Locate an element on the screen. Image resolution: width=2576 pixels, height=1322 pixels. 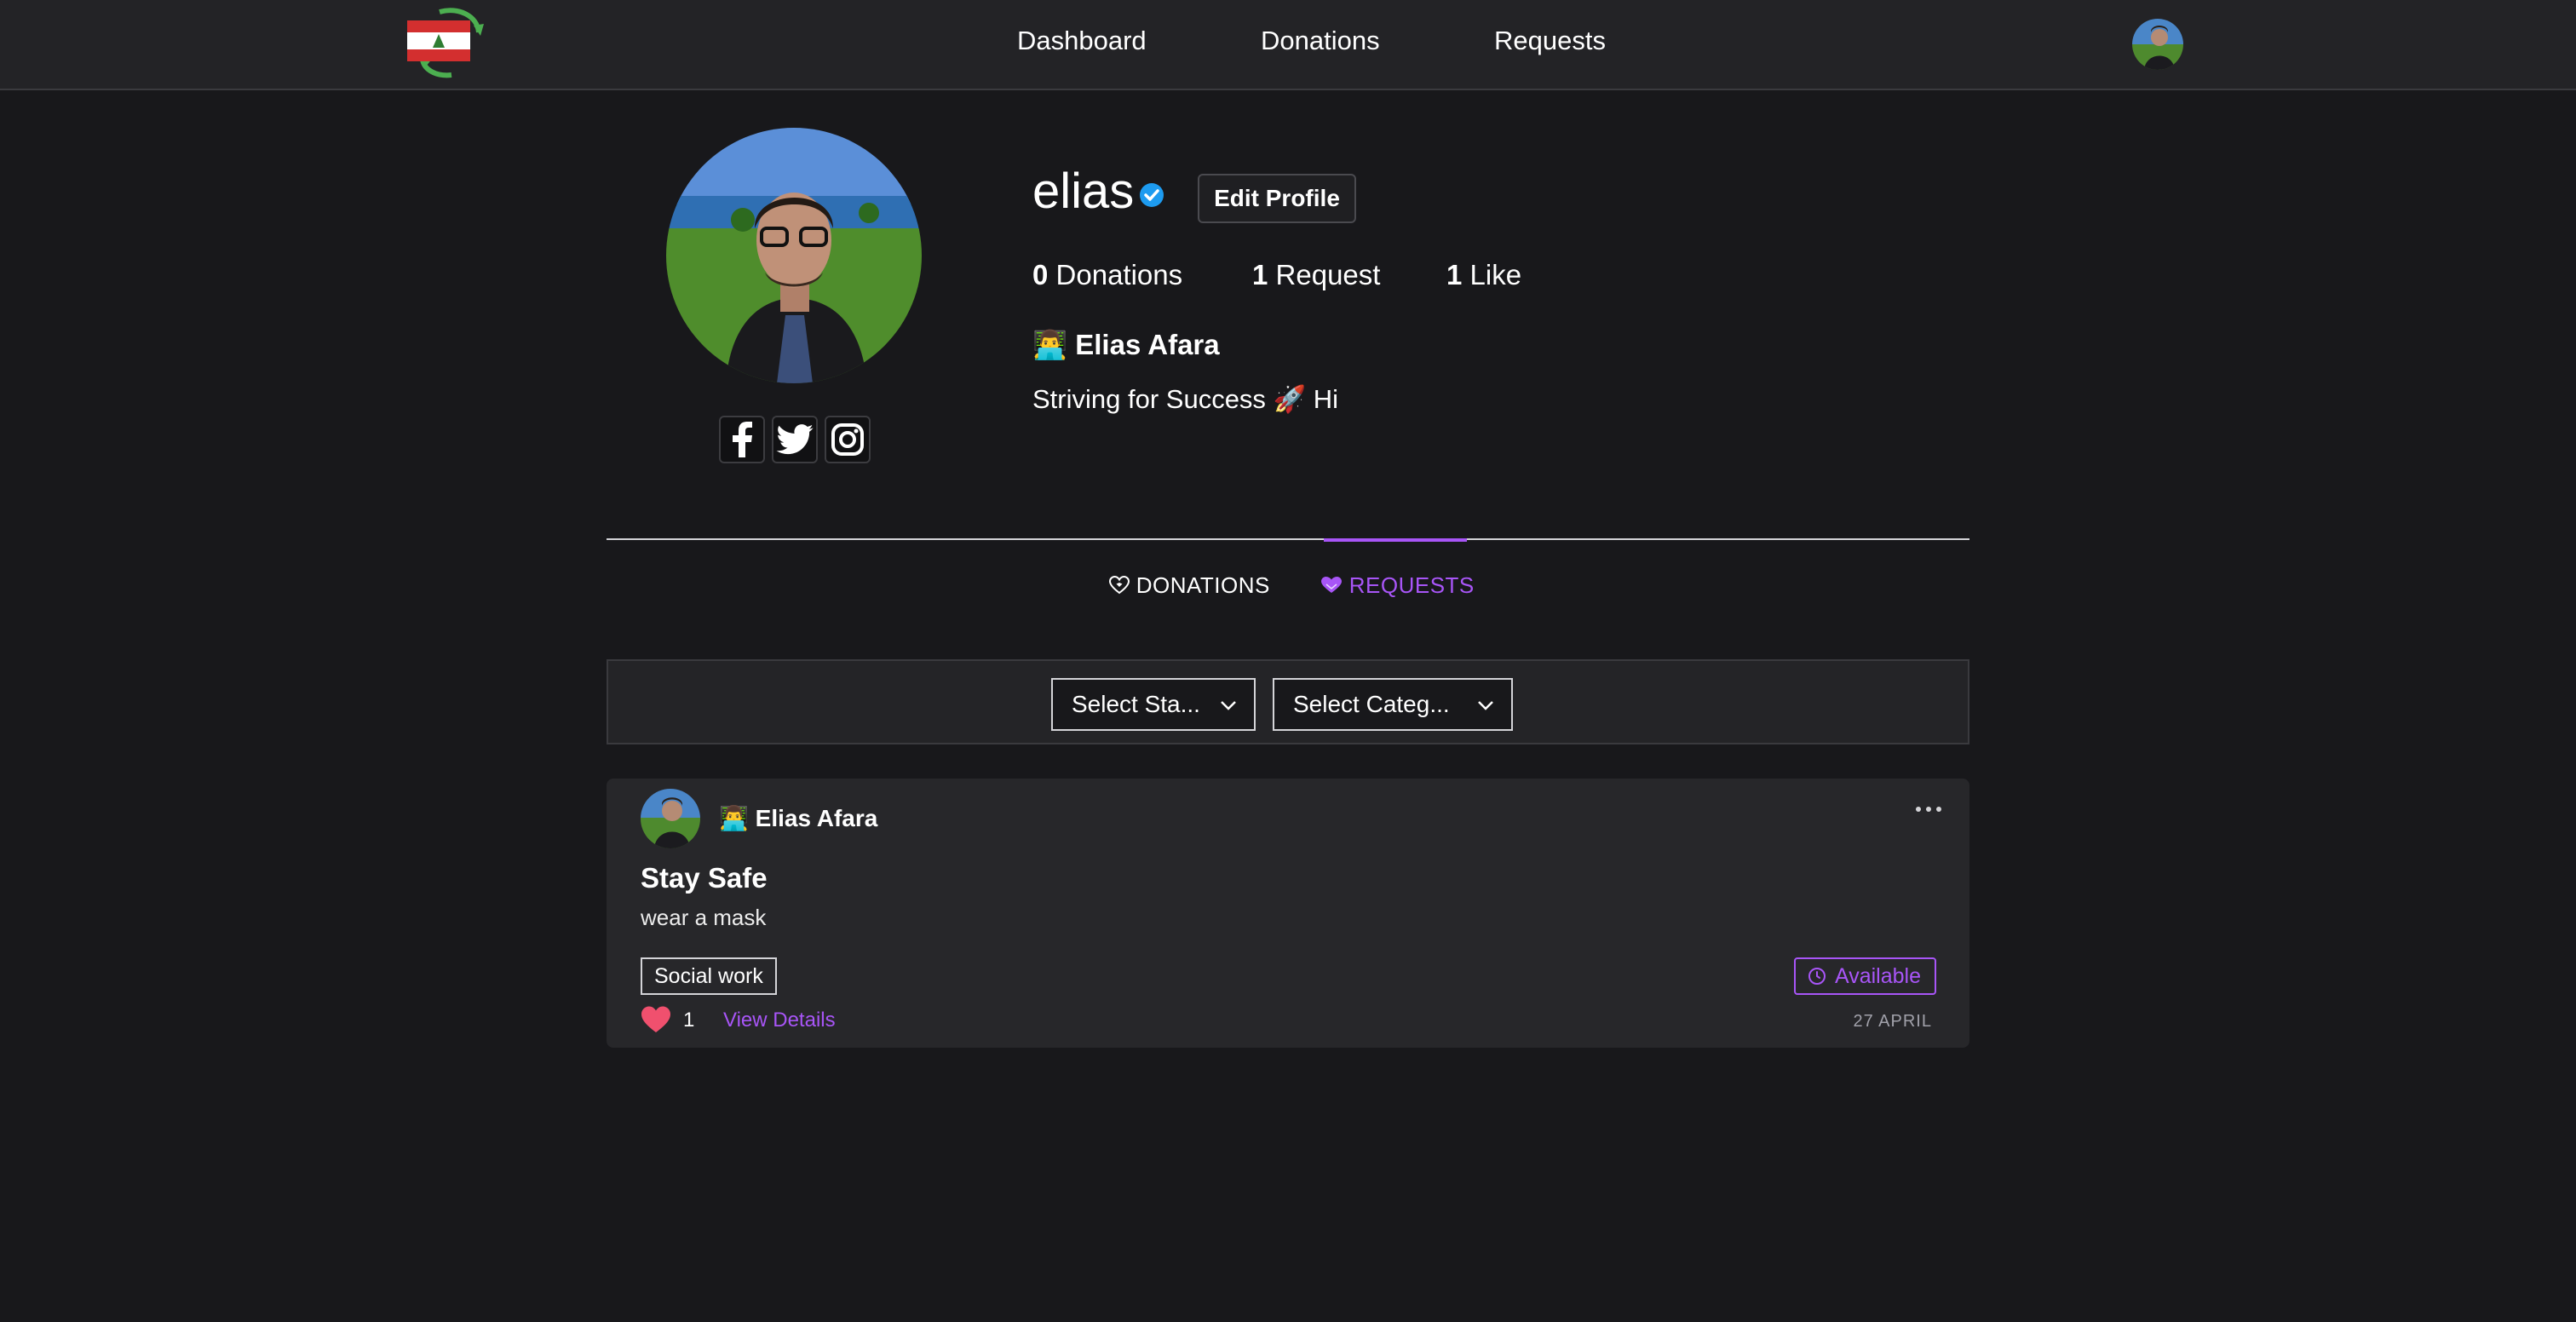
heart-outline-icon is located at coordinates (1119, 585).